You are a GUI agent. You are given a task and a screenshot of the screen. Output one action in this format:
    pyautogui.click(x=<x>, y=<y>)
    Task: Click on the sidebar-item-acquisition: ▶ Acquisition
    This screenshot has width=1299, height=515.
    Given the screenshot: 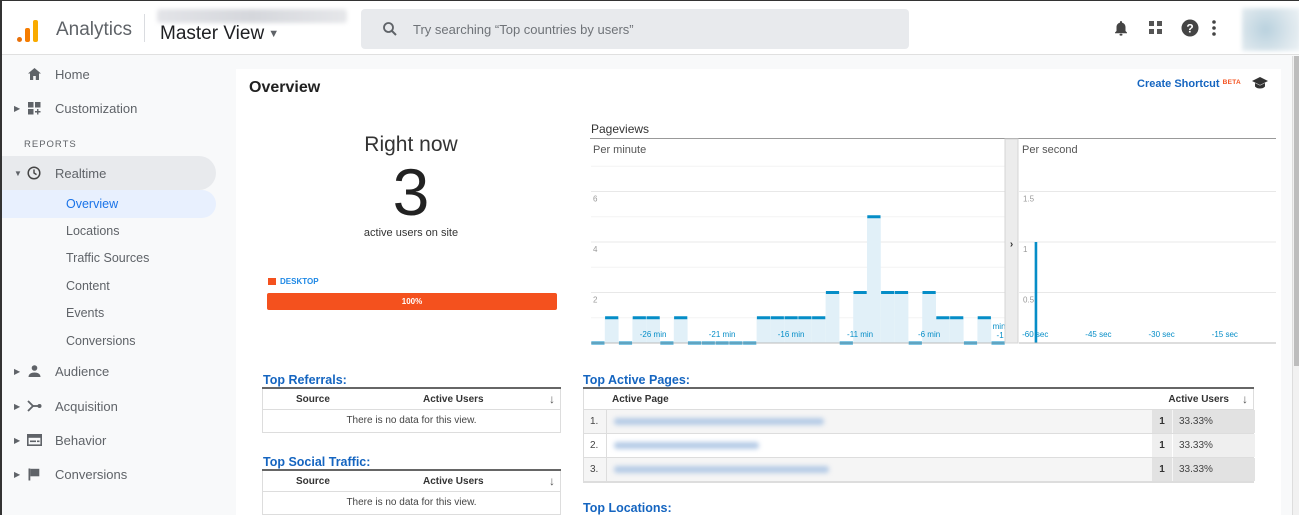 What is the action you would take?
    pyautogui.click(x=109, y=406)
    